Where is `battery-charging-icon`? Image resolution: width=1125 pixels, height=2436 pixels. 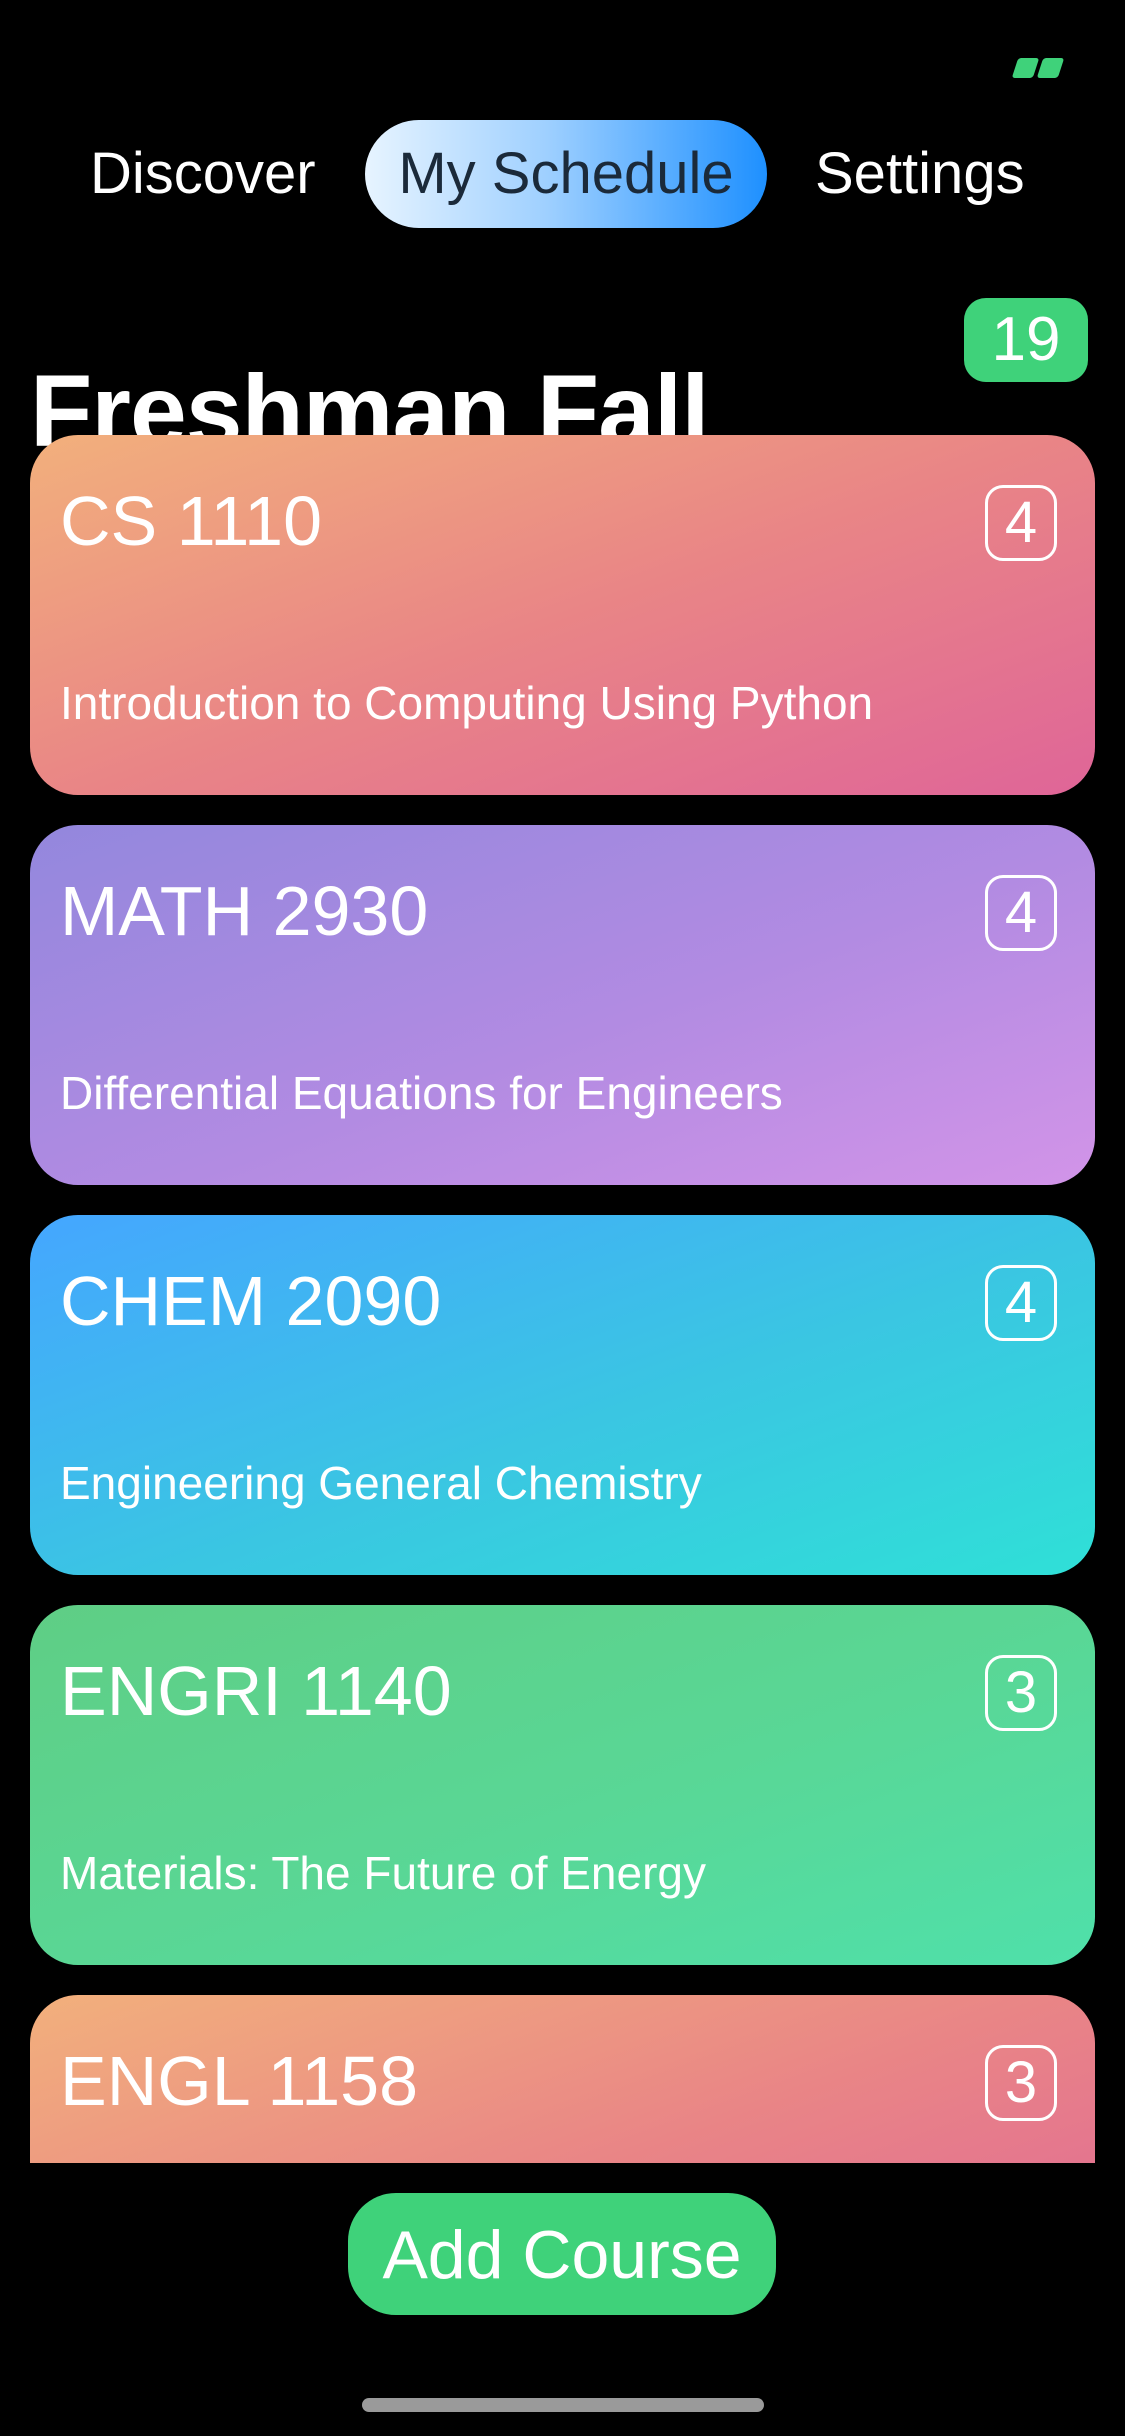
battery-charging-icon is located at coordinates (1038, 68).